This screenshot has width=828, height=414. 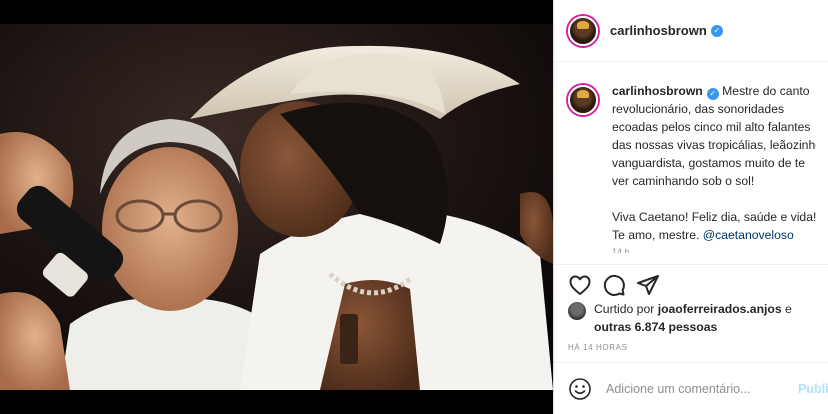 I want to click on share-icon, so click(x=648, y=285).